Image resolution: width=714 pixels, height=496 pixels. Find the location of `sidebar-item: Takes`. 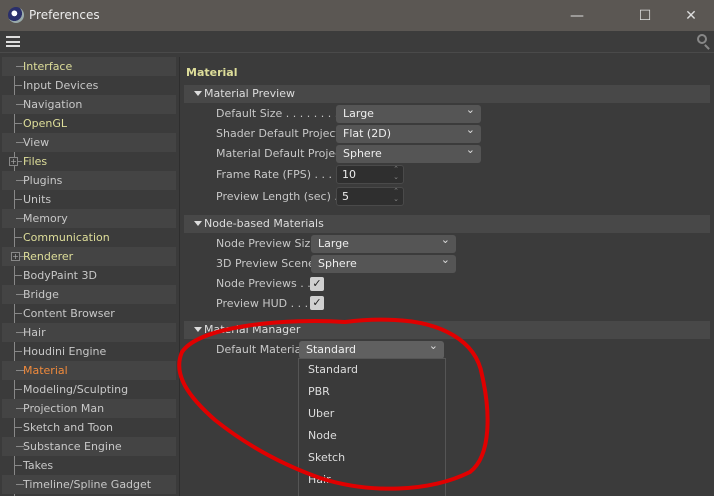

sidebar-item: Takes is located at coordinates (89, 465).